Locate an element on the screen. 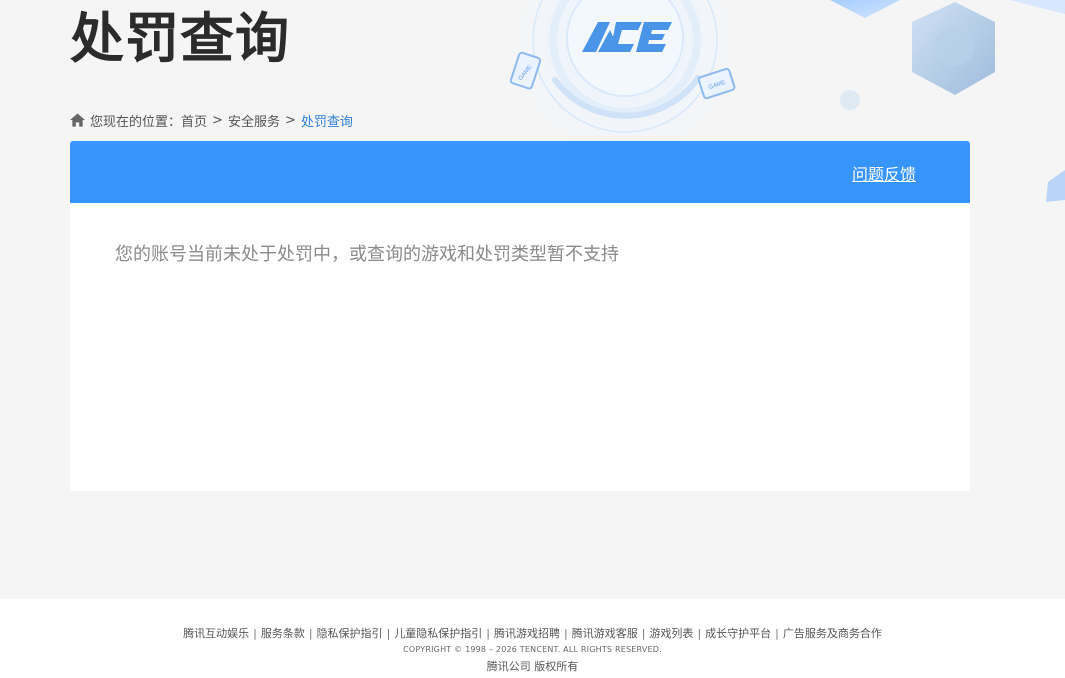 The height and width of the screenshot is (678, 1065). footer-link-jobs: 腾讯游戏招聘 is located at coordinates (527, 633).